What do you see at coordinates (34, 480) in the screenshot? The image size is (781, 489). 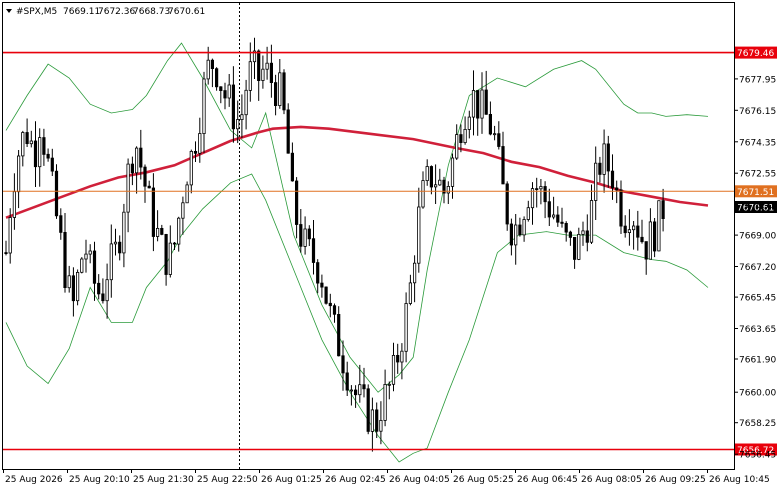 I see `x-tick-label: 25 Aug 2026` at bounding box center [34, 480].